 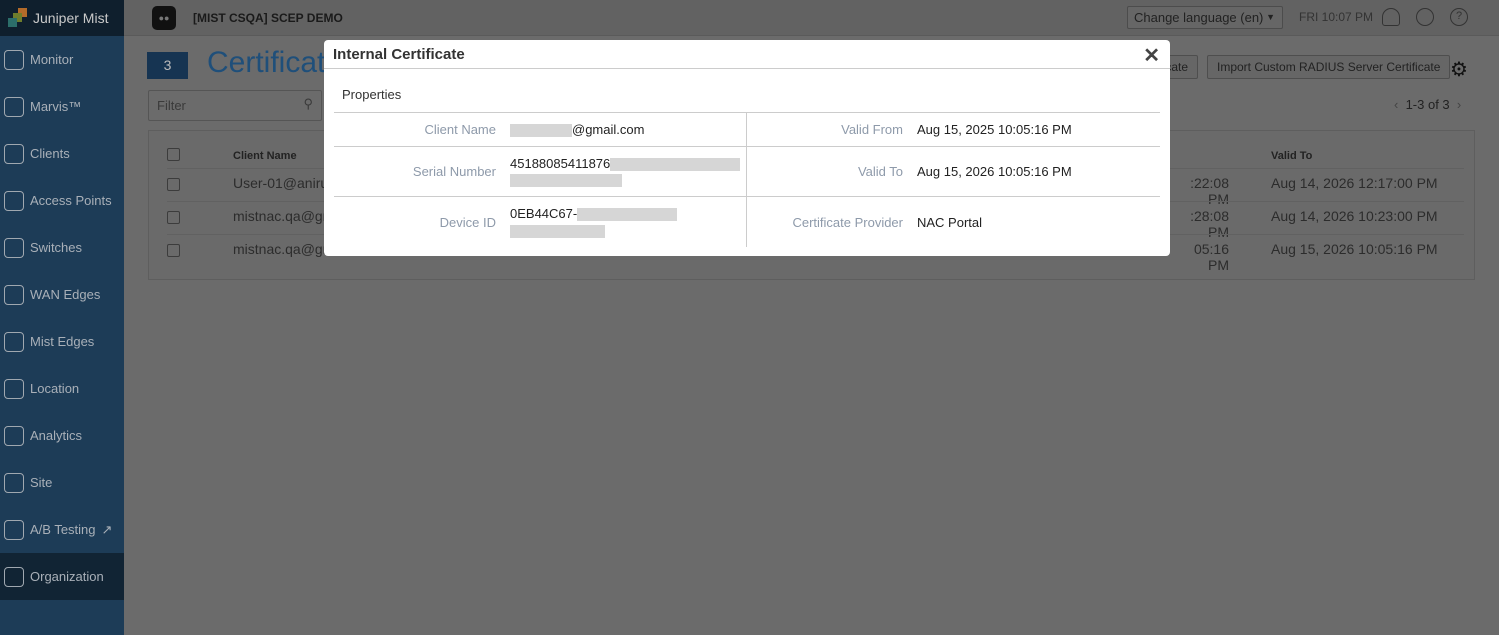 I want to click on sidebar-item-wan-edges: WAN Edges, so click(x=62, y=294).